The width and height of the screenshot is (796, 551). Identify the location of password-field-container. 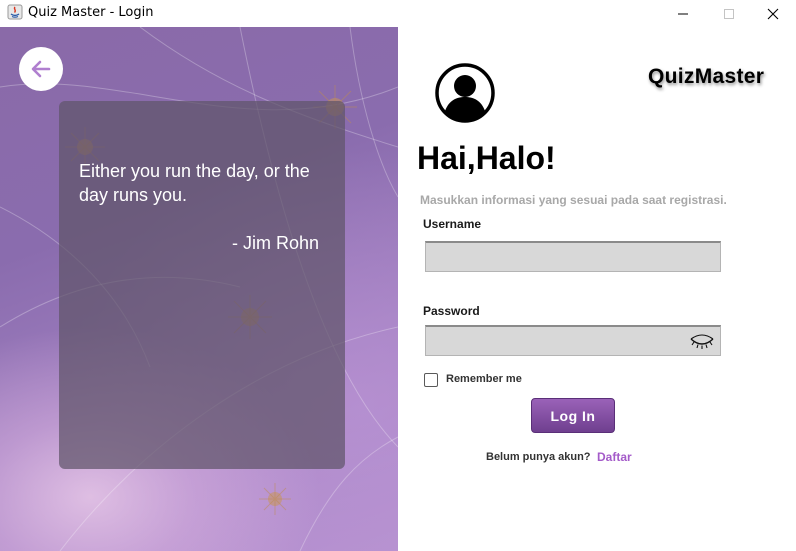
(573, 340).